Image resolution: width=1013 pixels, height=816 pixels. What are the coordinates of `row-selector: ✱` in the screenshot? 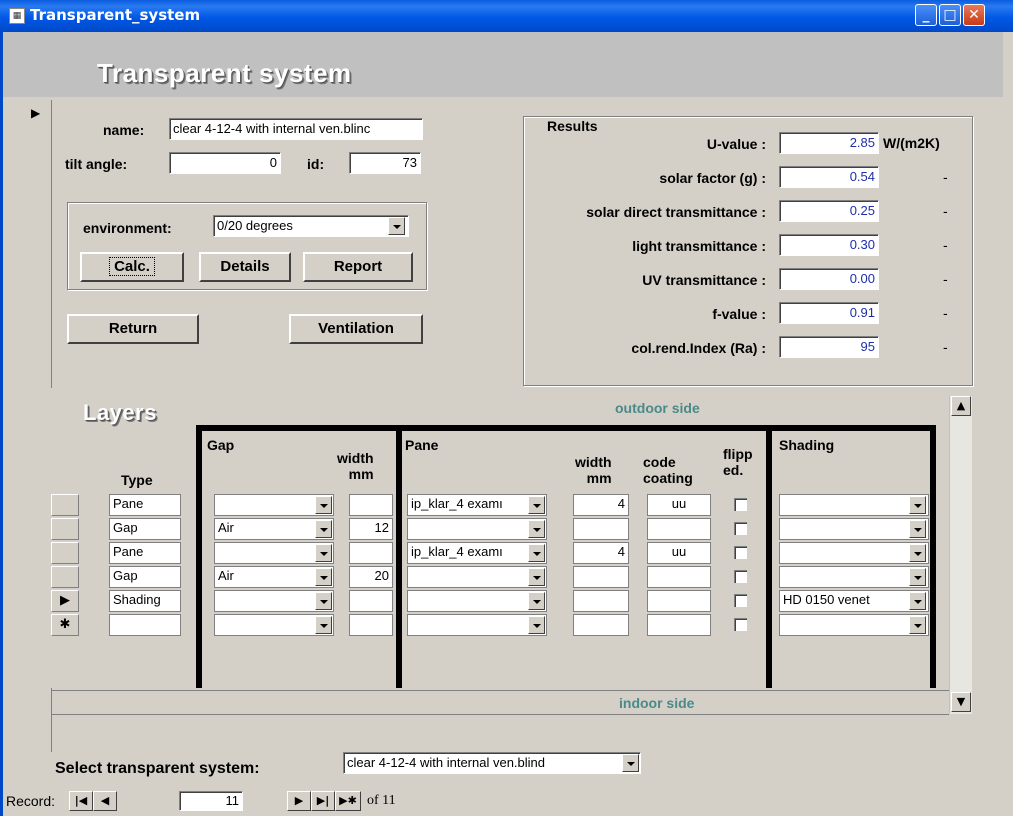 It's located at (65, 625).